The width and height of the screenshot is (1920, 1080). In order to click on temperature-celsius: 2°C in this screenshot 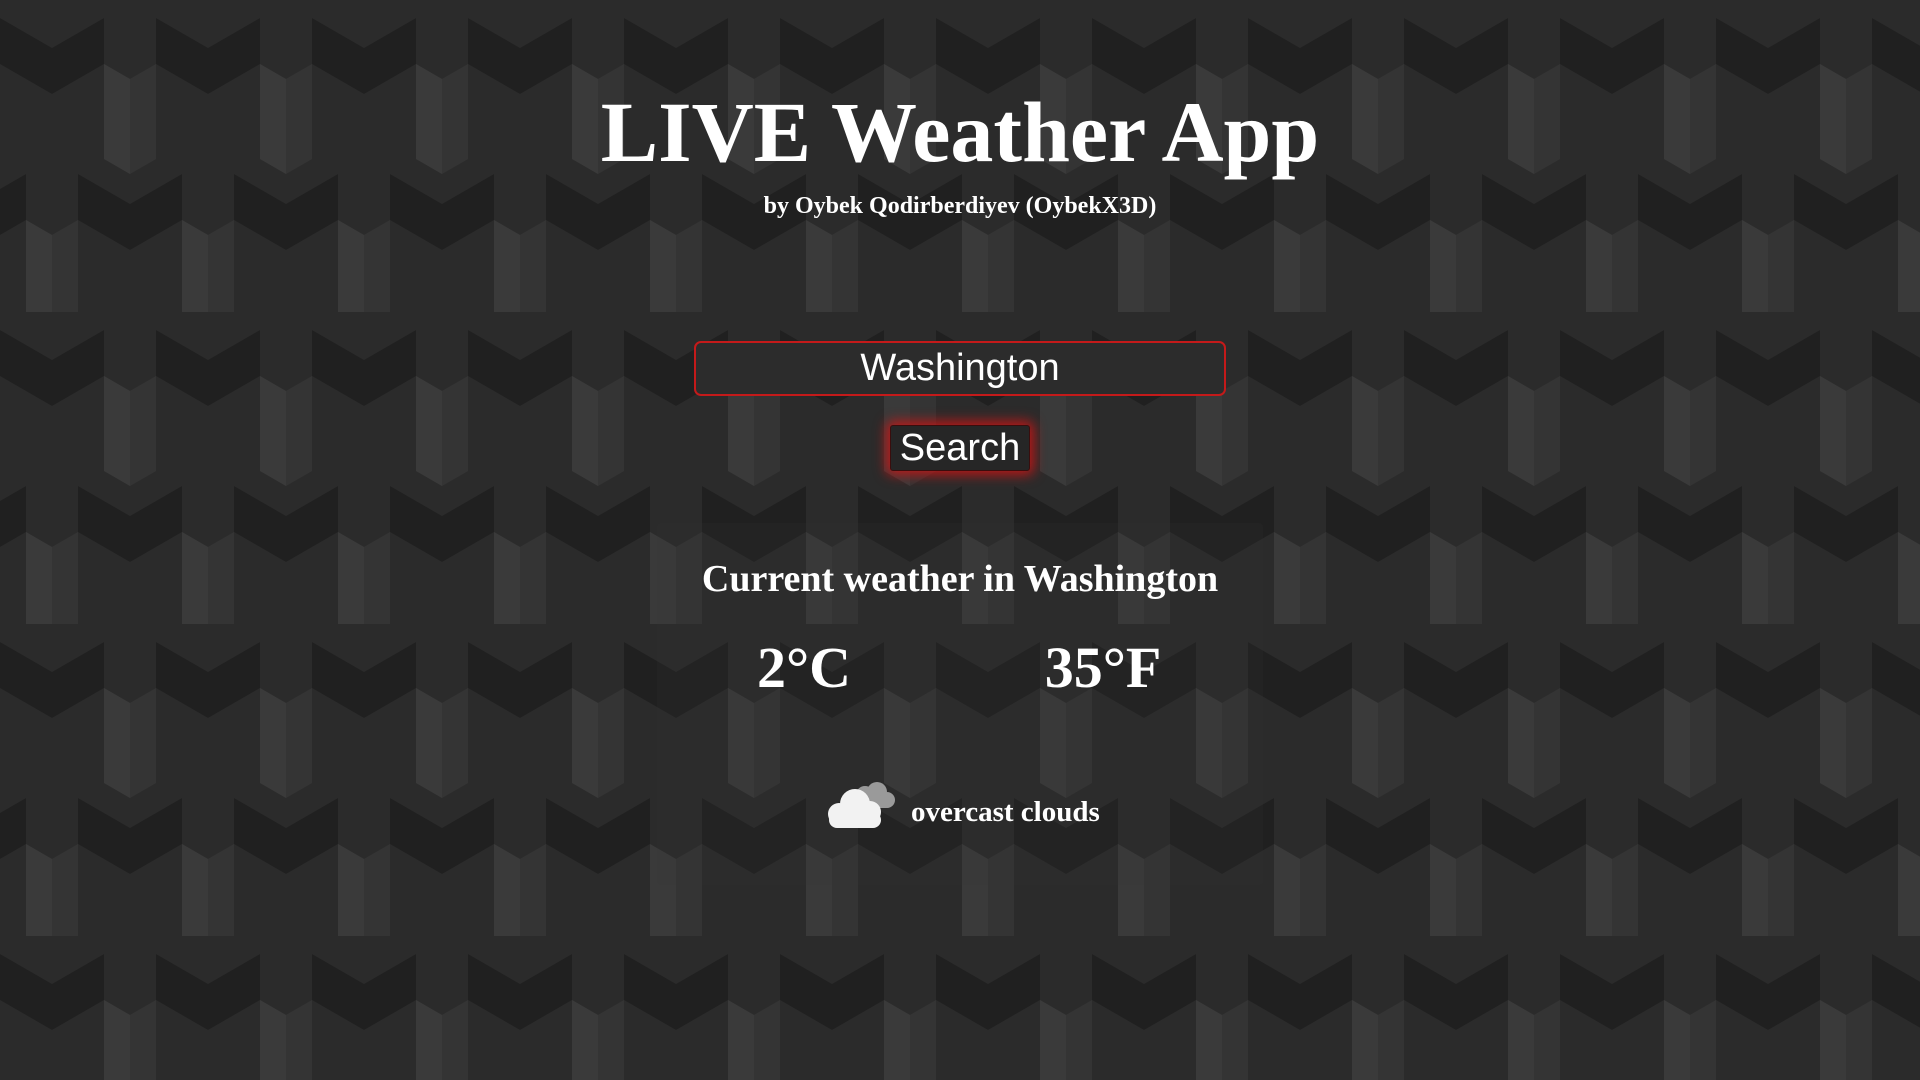, I will do `click(804, 667)`.